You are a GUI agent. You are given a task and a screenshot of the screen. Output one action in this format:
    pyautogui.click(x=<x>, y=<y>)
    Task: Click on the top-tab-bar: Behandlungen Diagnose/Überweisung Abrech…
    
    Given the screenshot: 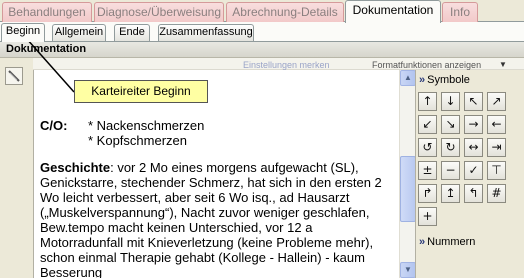 What is the action you would take?
    pyautogui.click(x=262, y=11)
    